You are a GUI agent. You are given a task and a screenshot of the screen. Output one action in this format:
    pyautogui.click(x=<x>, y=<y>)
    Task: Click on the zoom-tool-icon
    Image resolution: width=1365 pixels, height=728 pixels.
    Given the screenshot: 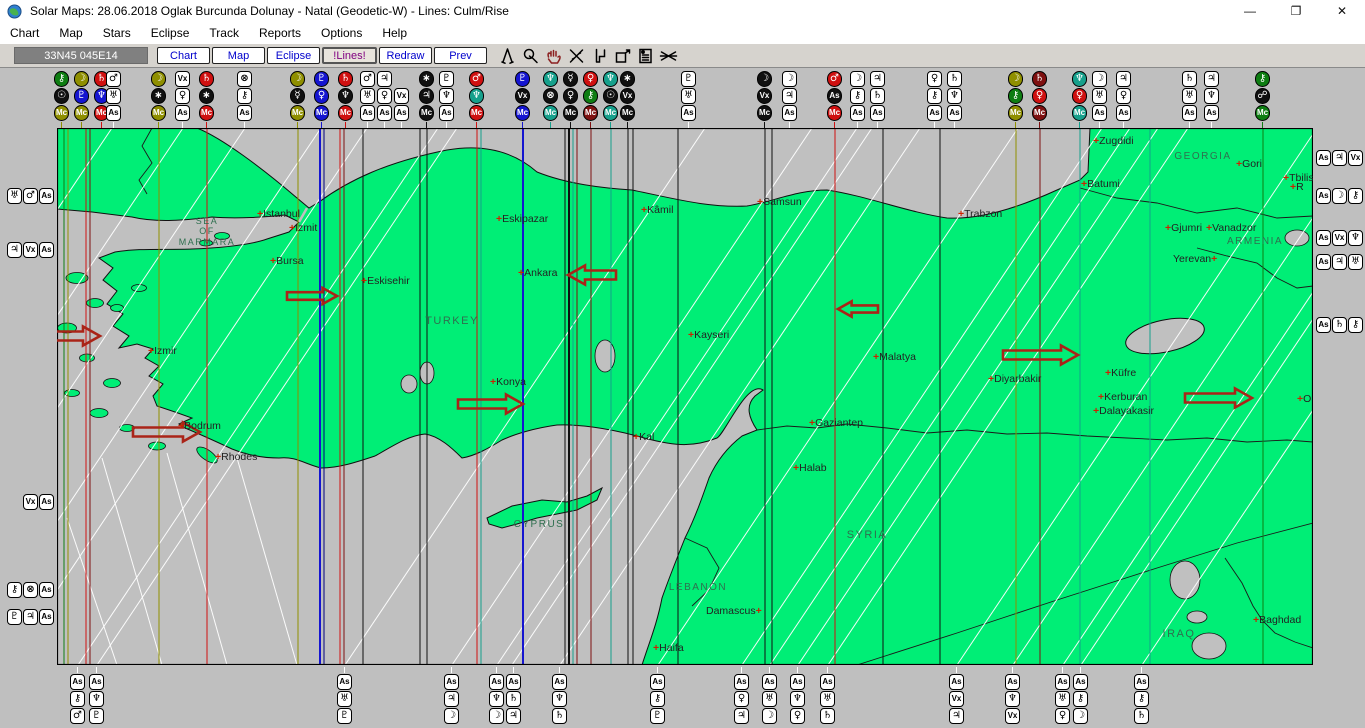 What is the action you would take?
    pyautogui.click(x=530, y=56)
    